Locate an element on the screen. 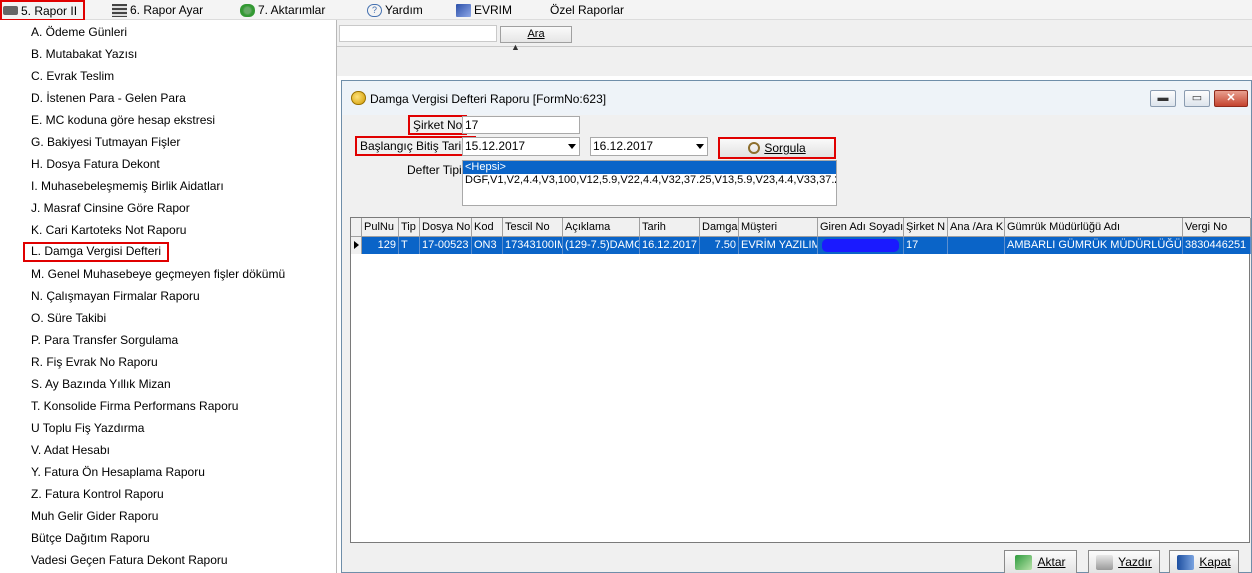  grid-cell is located at coordinates (976, 245).